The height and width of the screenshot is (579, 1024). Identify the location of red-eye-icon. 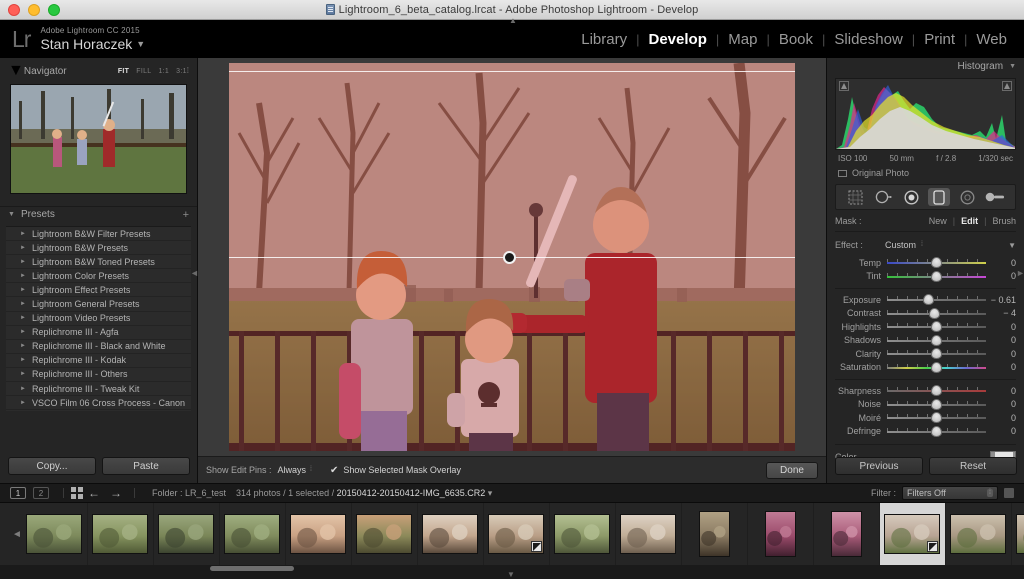
(912, 197).